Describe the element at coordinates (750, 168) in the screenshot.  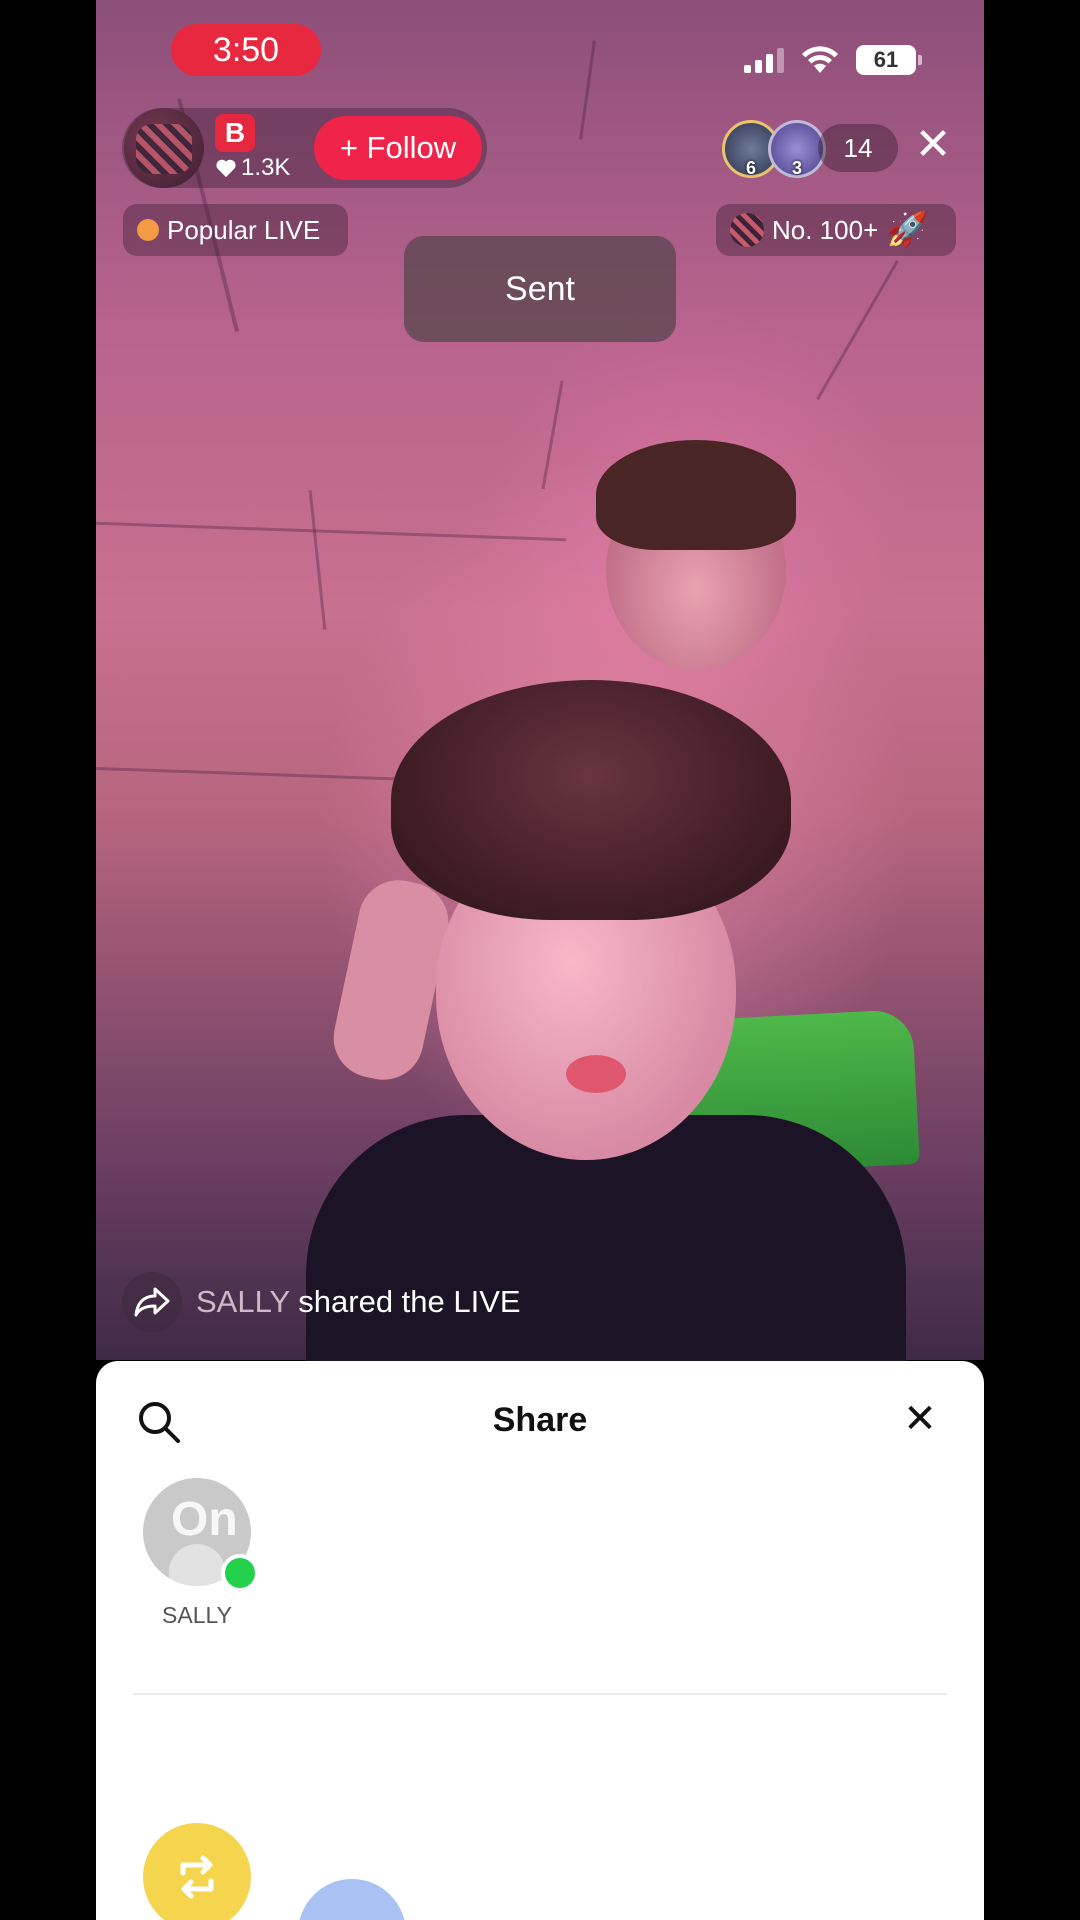
I see `viewer-rank: 6` at that location.